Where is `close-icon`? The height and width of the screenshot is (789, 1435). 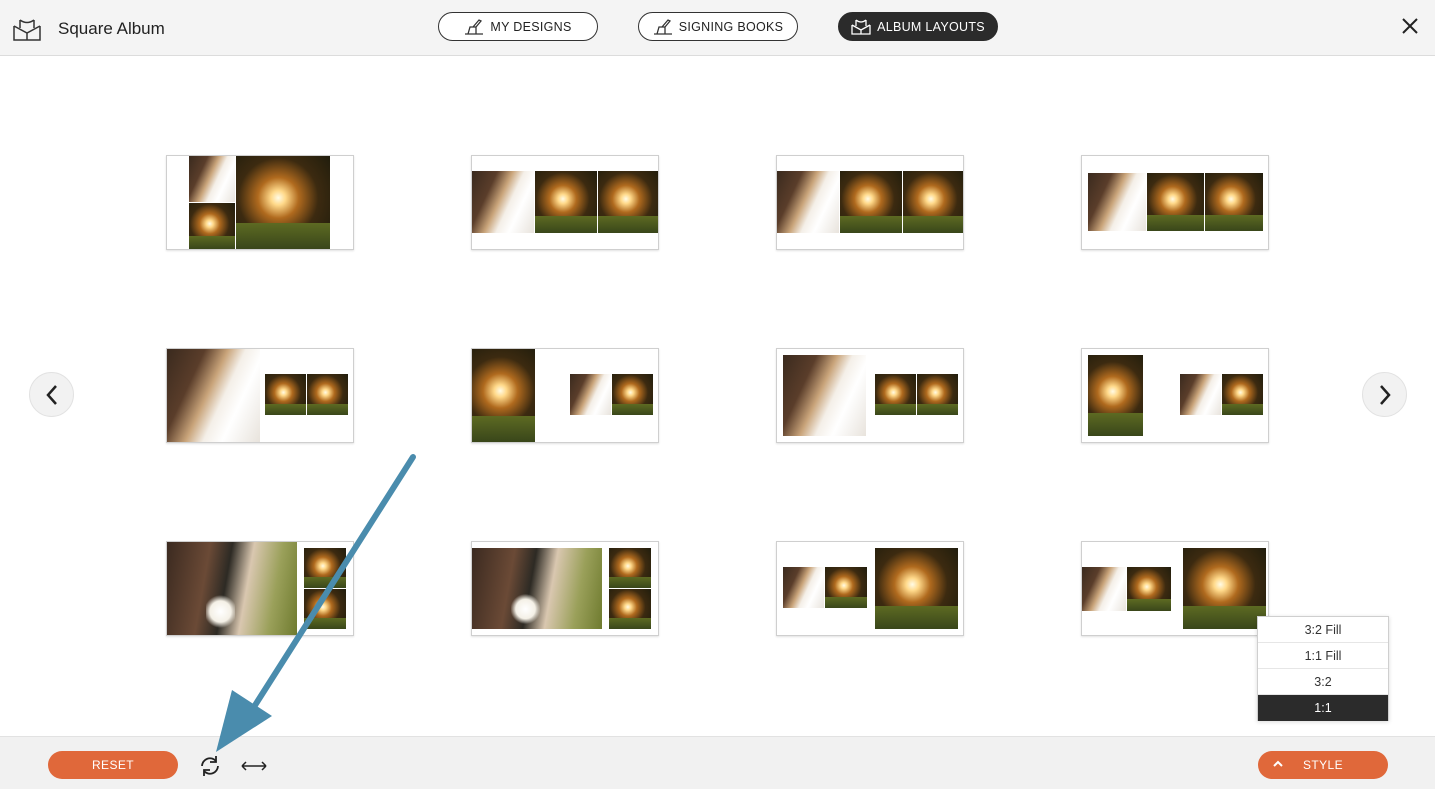 close-icon is located at coordinates (1410, 26).